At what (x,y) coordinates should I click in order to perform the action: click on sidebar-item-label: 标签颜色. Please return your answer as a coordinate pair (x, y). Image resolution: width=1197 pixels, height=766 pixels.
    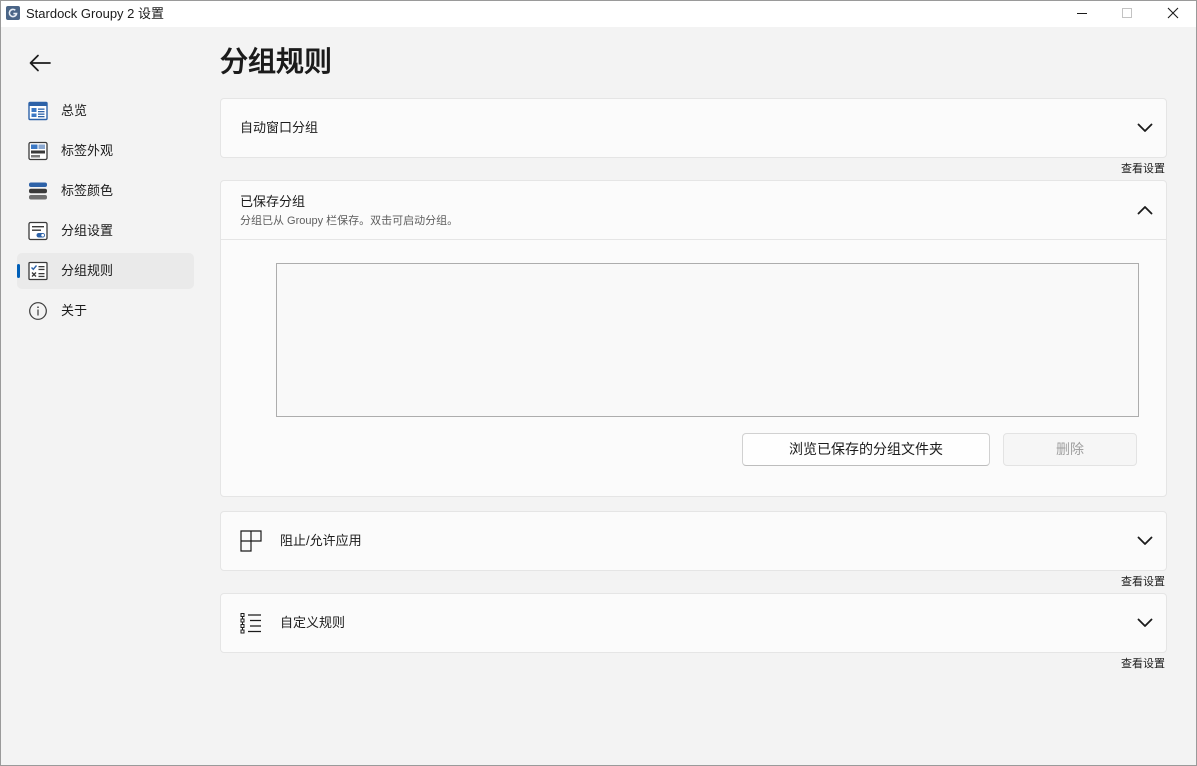
    Looking at the image, I should click on (87, 190).